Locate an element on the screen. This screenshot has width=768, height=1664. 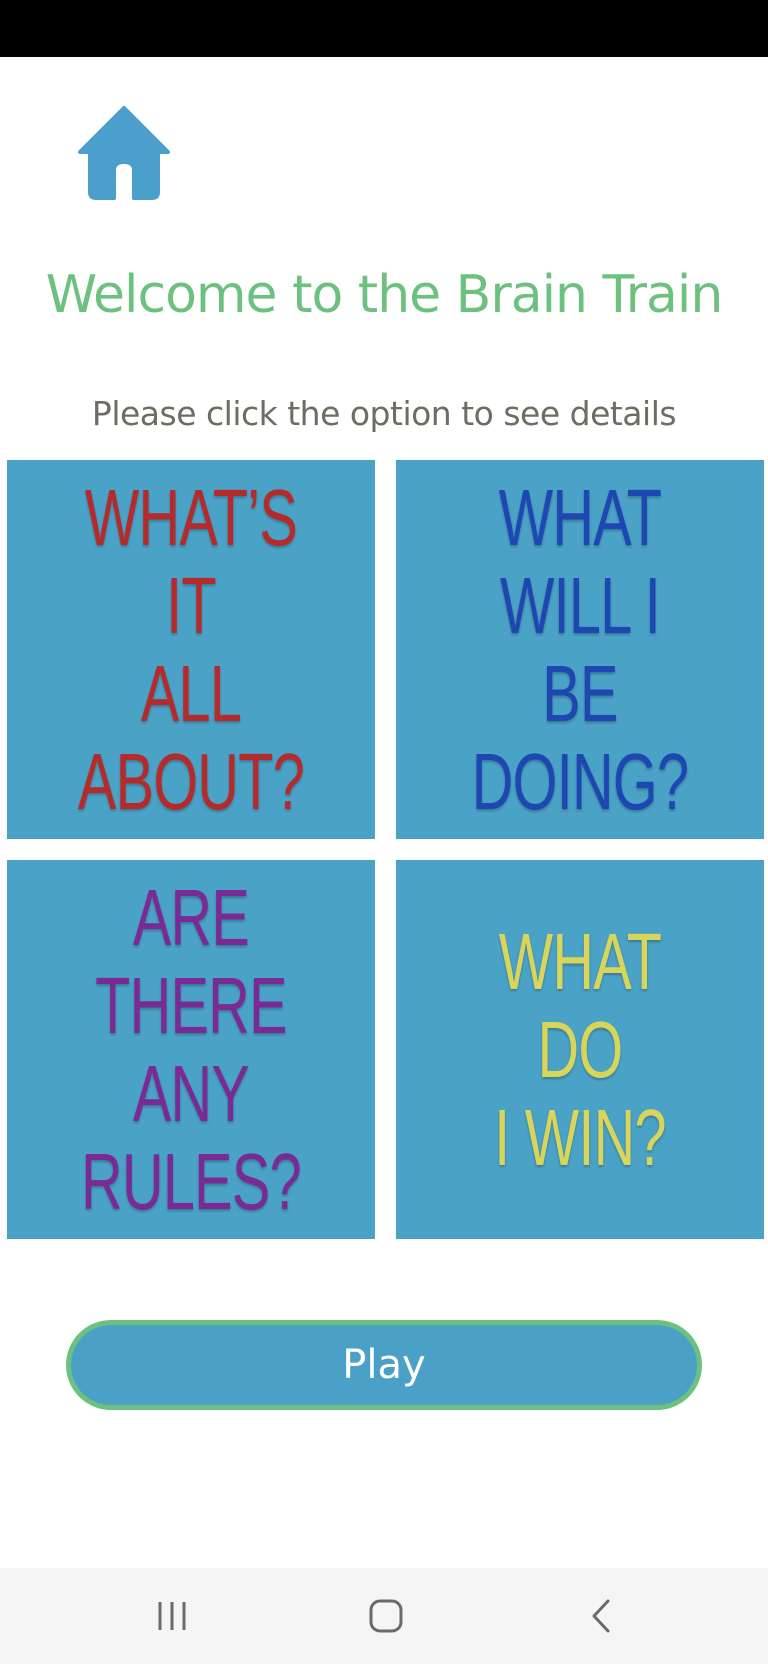
tile-what-will-i-be-doing: WHAT WILL I BE DOING? is located at coordinates (580, 649).